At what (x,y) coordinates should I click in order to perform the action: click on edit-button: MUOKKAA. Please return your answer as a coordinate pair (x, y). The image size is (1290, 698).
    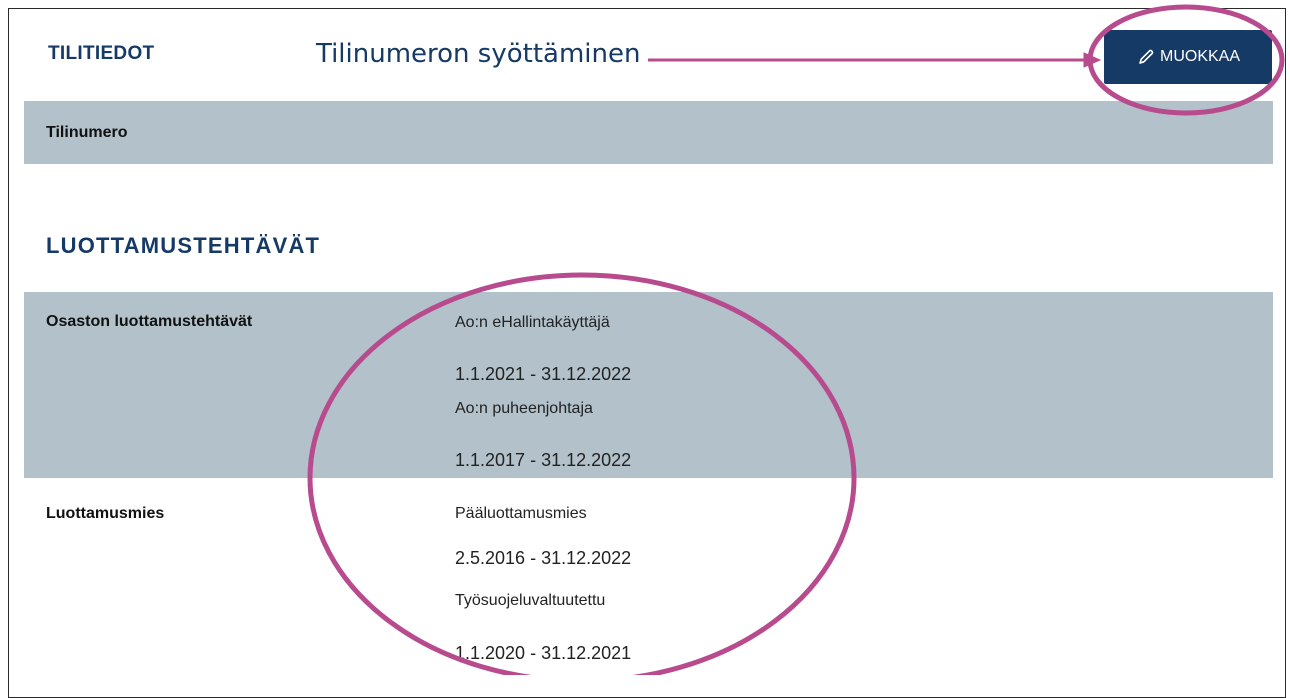
    Looking at the image, I should click on (1188, 57).